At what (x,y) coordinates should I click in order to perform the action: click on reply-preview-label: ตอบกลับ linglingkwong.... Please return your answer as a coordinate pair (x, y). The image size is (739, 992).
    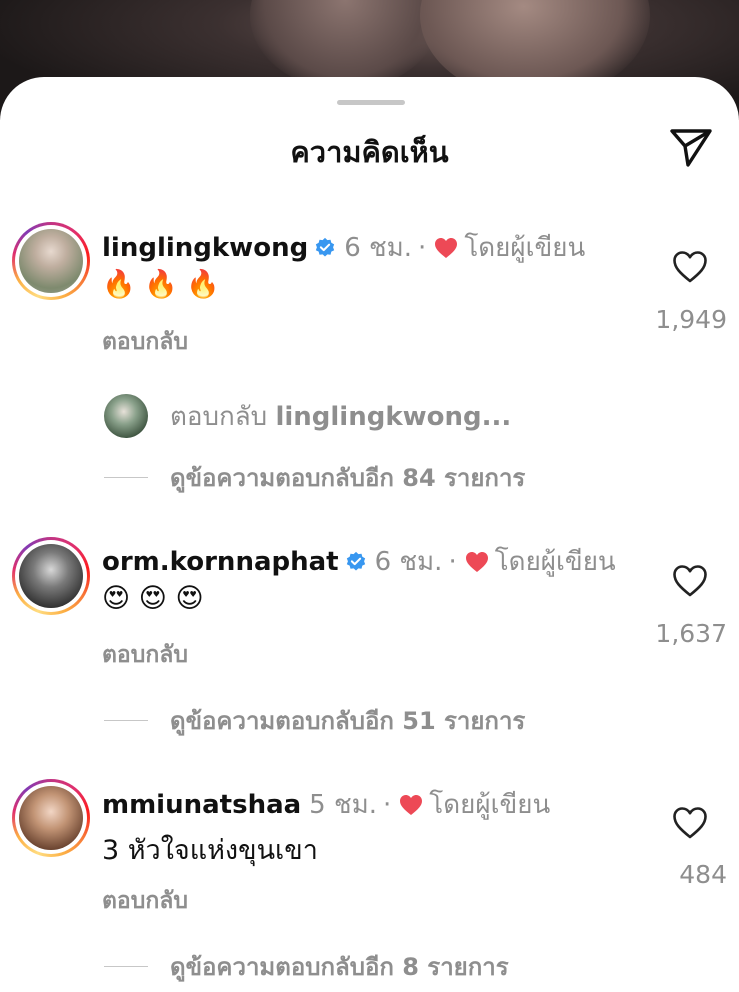
    Looking at the image, I should click on (341, 416).